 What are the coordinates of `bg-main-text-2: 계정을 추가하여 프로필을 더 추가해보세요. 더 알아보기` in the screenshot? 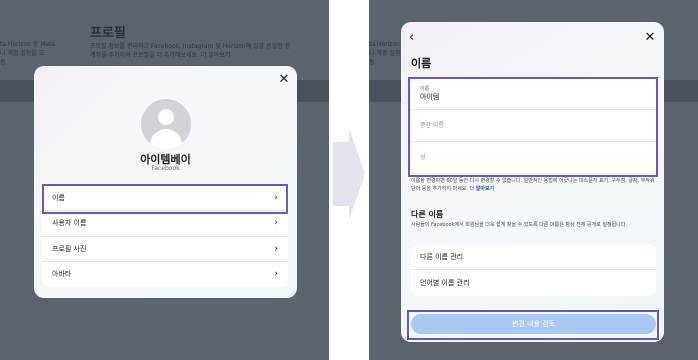 It's located at (160, 55).